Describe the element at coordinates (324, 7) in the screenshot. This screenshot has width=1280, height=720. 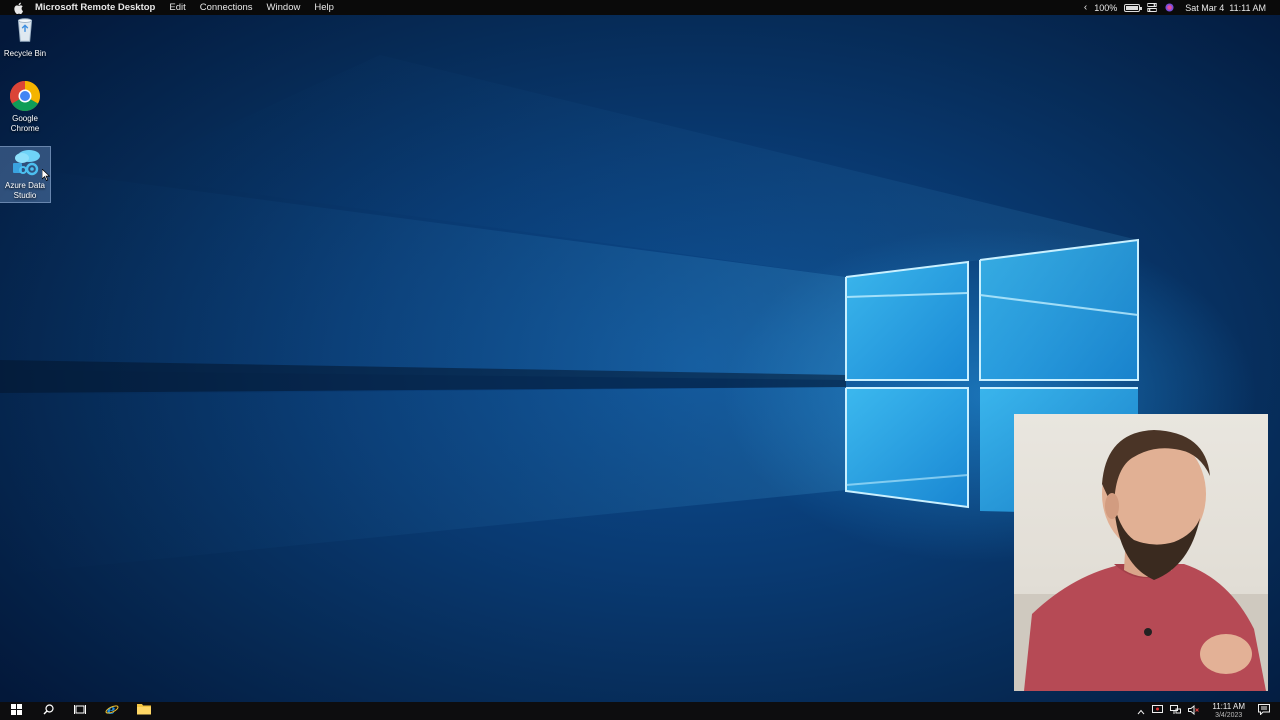
I see `menu-help: Help` at that location.